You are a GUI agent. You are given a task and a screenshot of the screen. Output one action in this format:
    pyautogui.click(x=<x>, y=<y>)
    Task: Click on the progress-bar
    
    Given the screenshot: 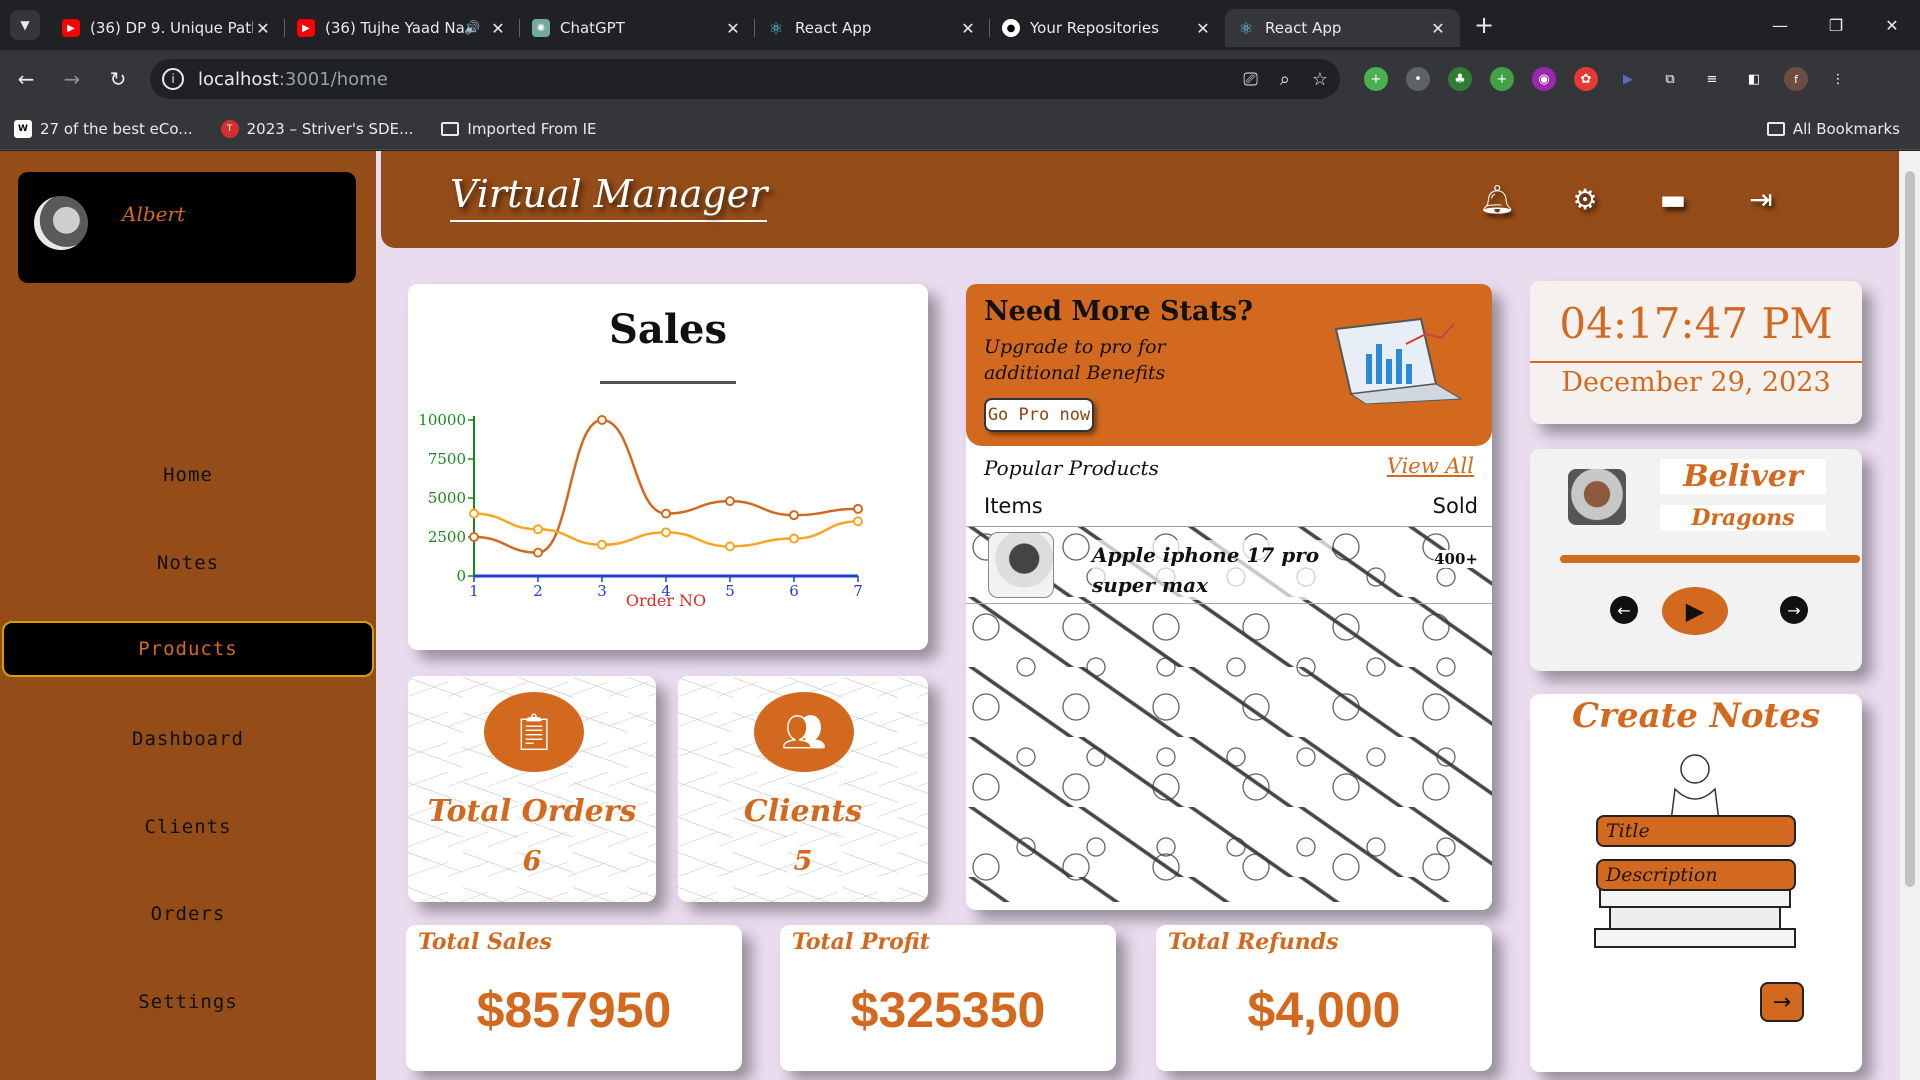 What is the action you would take?
    pyautogui.click(x=1710, y=559)
    